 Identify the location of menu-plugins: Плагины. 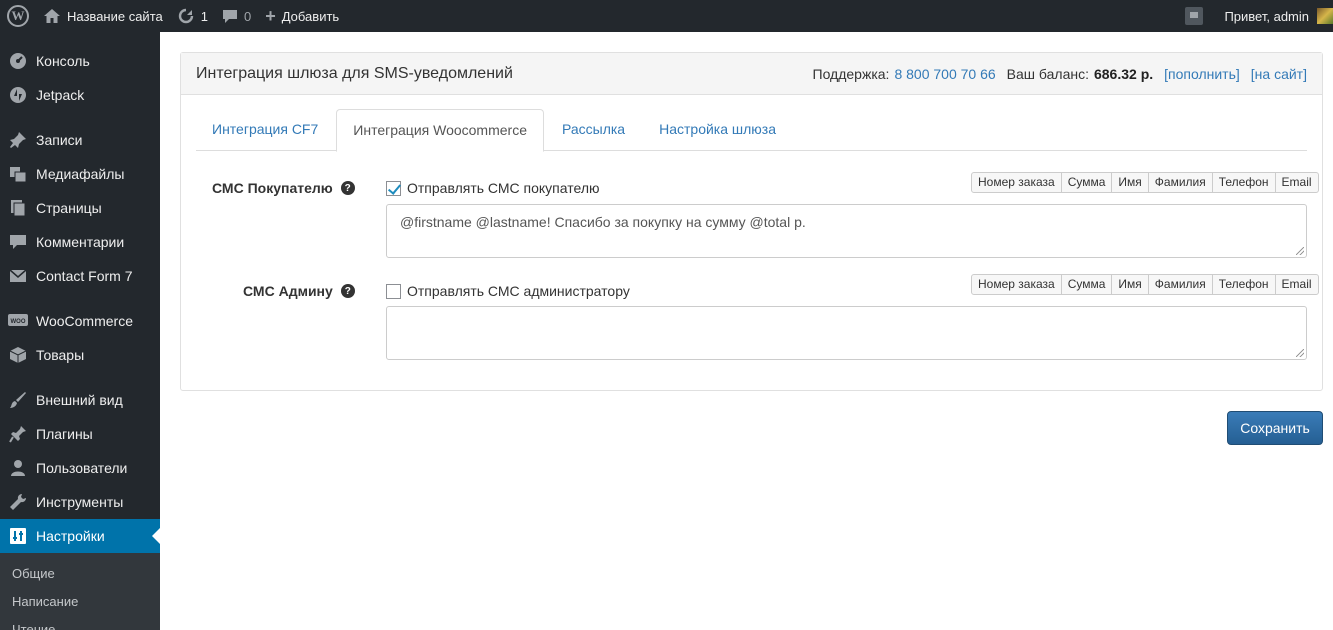
(80, 434).